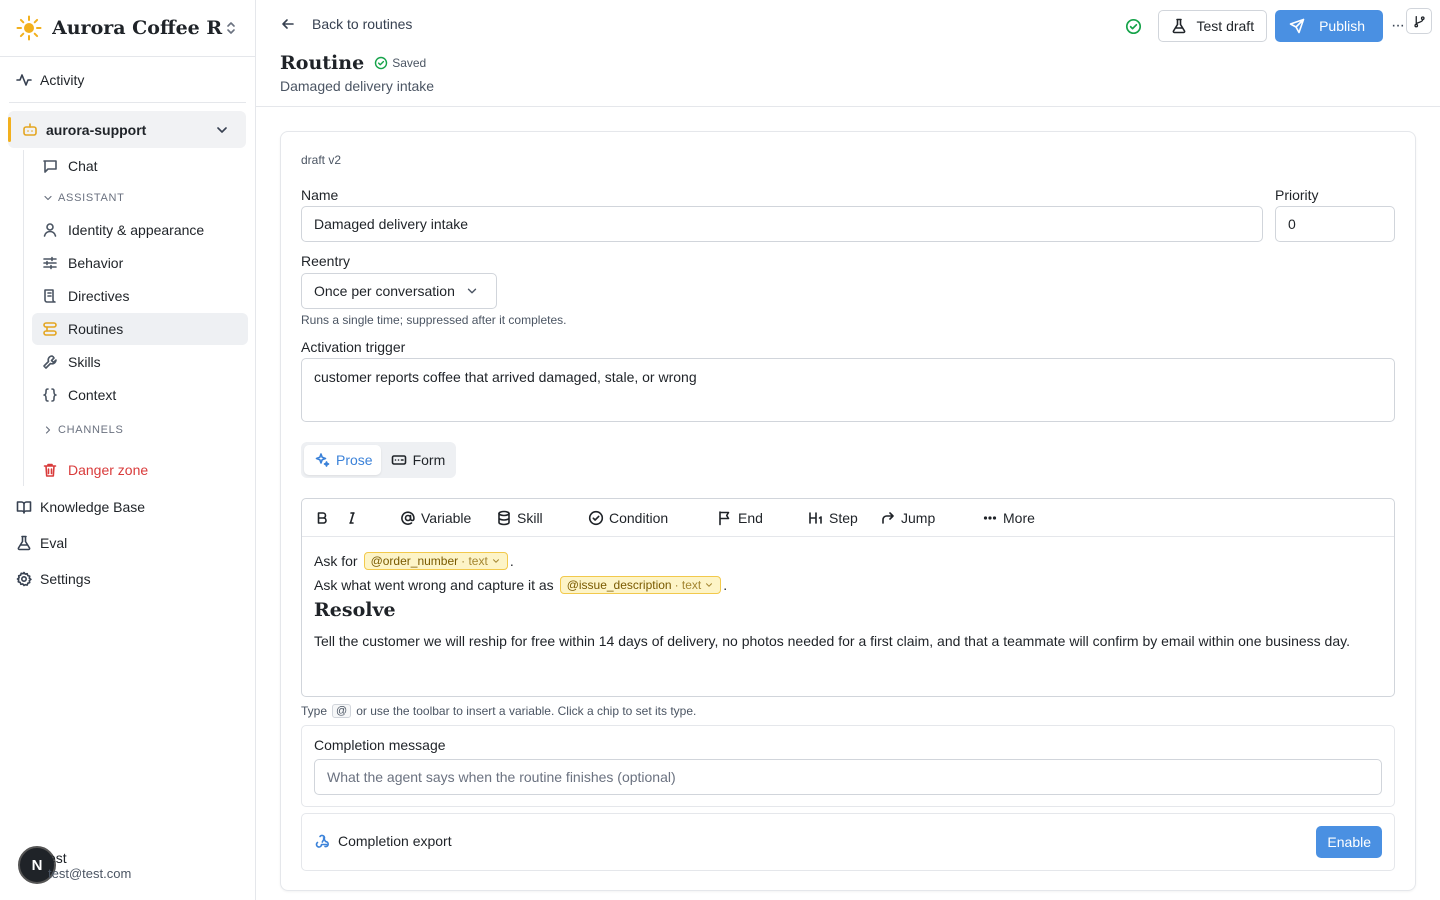  I want to click on nav-danger-zone-label: Danger zone, so click(108, 470).